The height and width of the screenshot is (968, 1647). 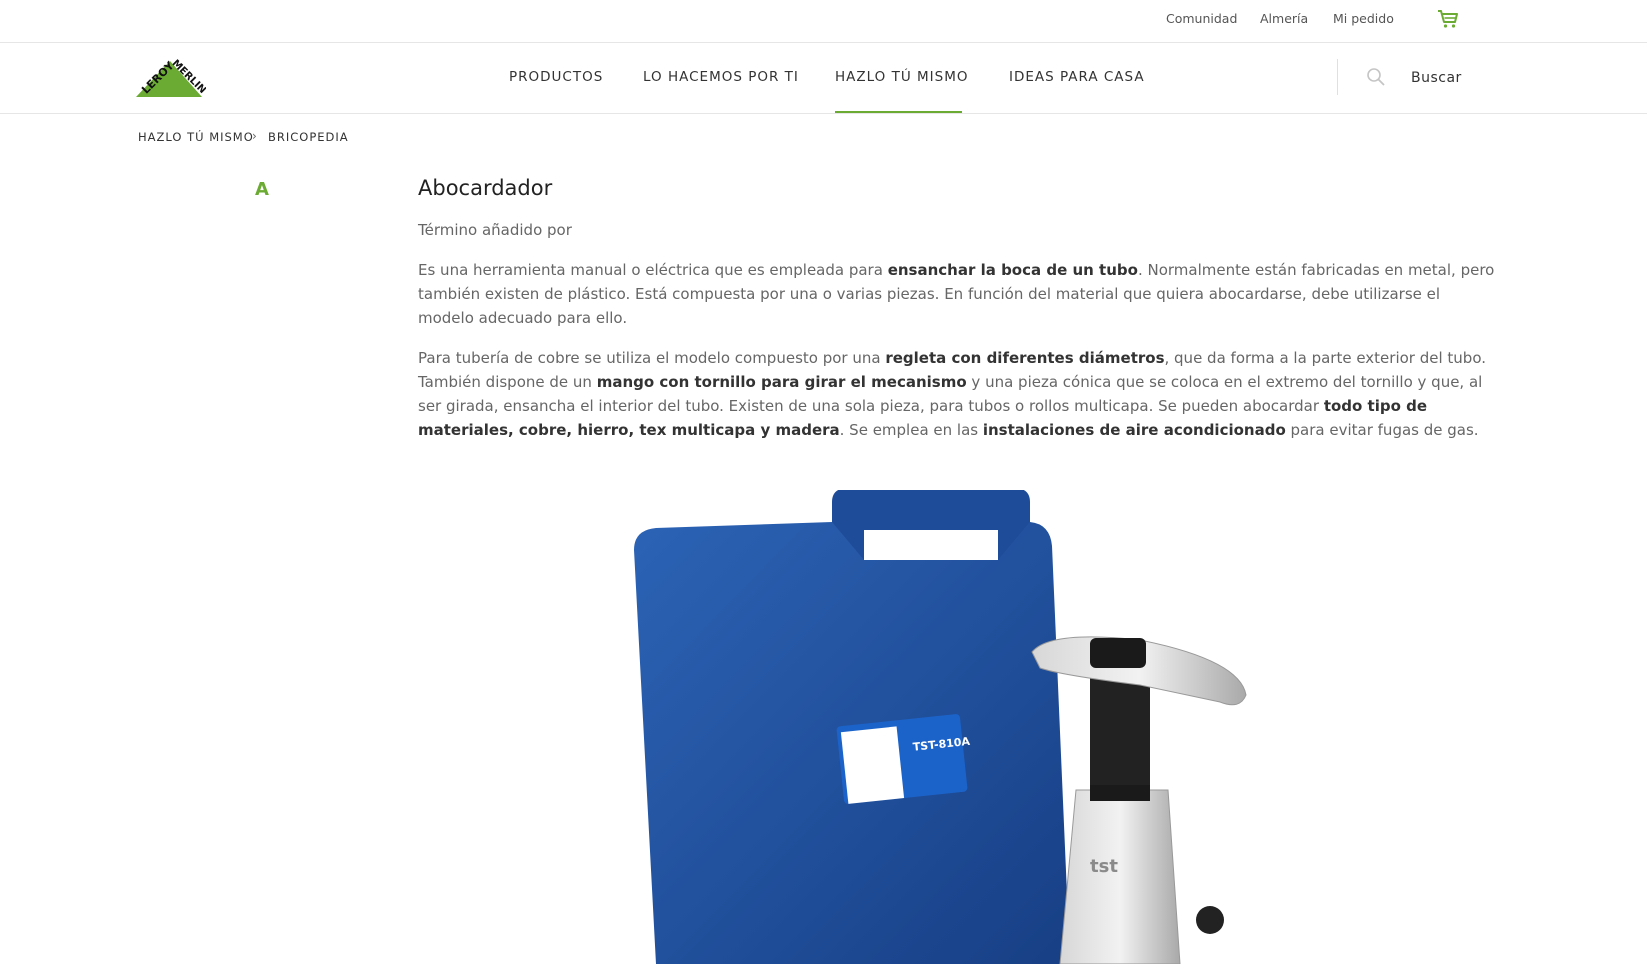 What do you see at coordinates (1284, 18) in the screenshot?
I see `store-selector-link: Almería` at bounding box center [1284, 18].